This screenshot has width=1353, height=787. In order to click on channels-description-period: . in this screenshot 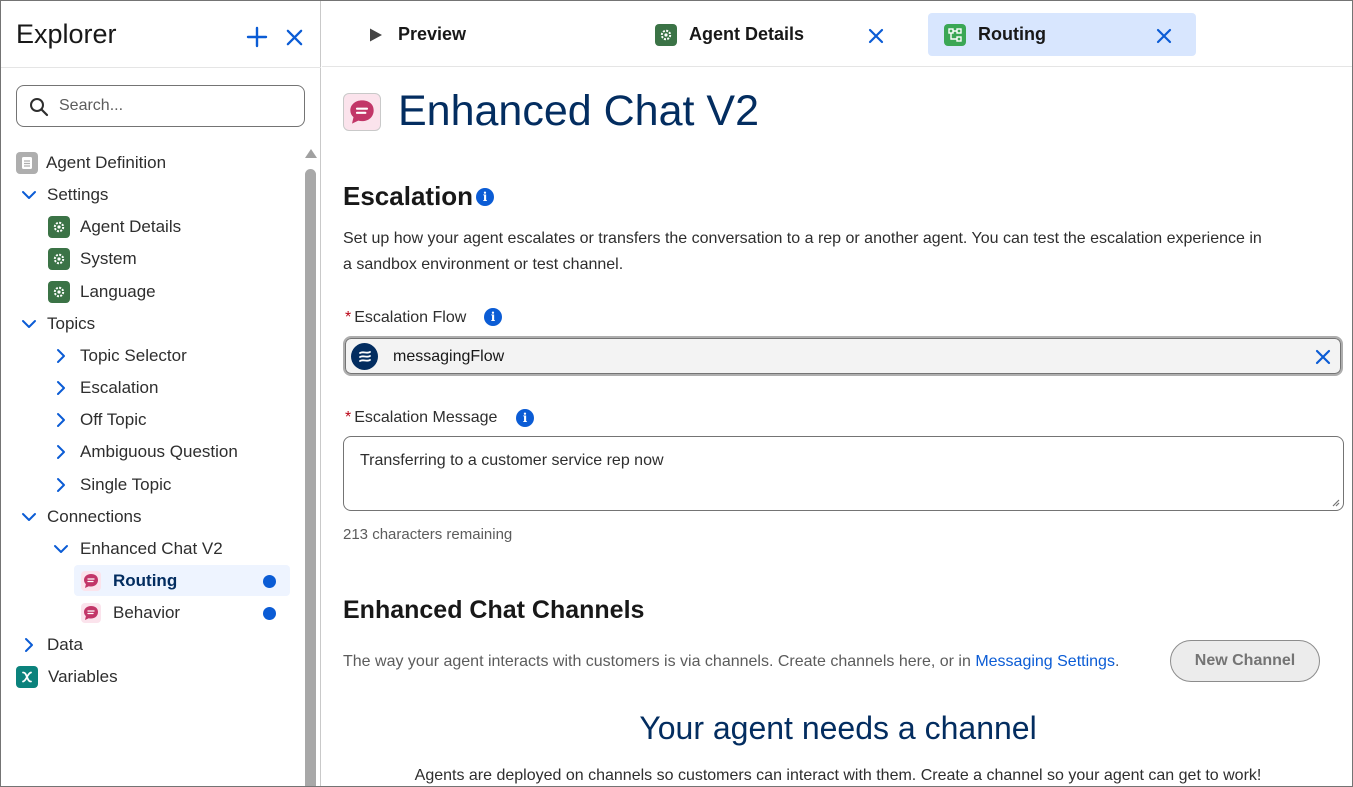, I will do `click(1117, 661)`.